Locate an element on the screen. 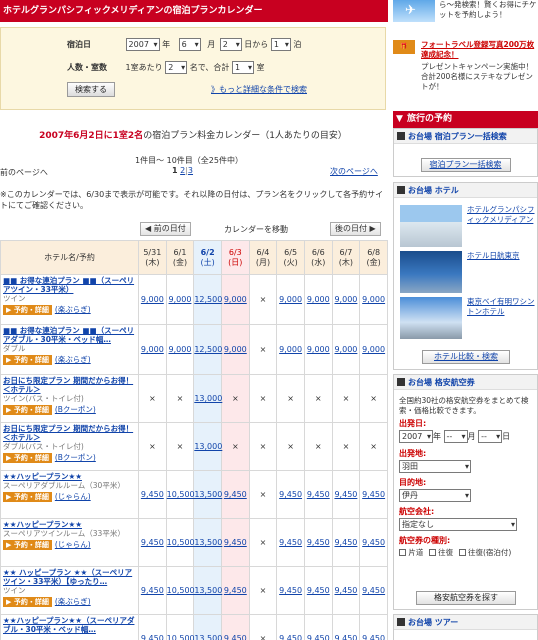 This screenshot has height=640, width=538. price-value: 13,000 is located at coordinates (208, 446).